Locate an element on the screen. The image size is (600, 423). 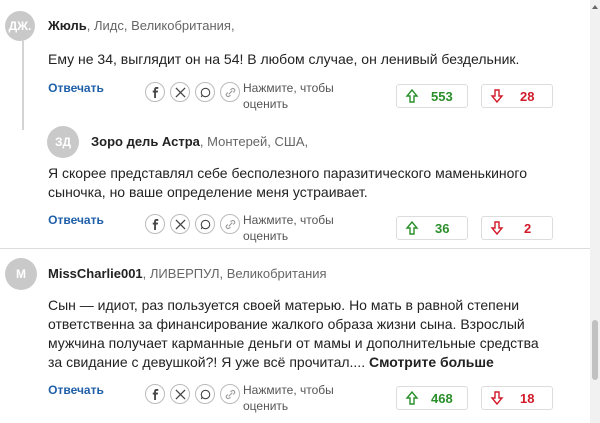
comment-author: MissCharlie001, ЛИВЕРПУЛ, Великобритания is located at coordinates (187, 273).